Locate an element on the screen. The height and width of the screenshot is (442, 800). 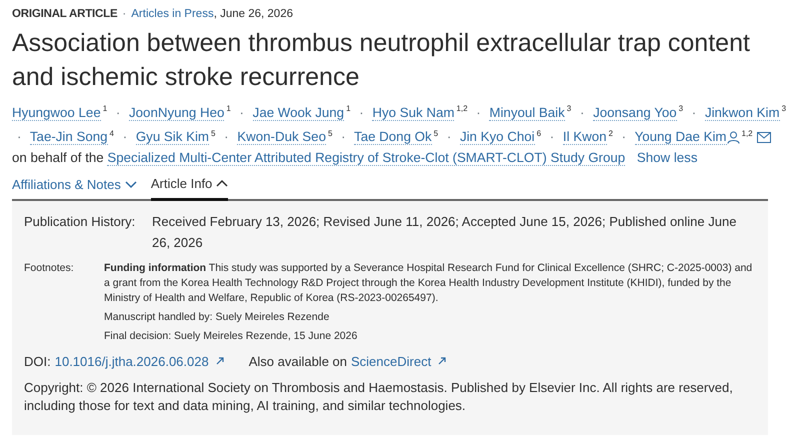
article-type-label: ORIGINAL ARTICLE is located at coordinates (65, 14).